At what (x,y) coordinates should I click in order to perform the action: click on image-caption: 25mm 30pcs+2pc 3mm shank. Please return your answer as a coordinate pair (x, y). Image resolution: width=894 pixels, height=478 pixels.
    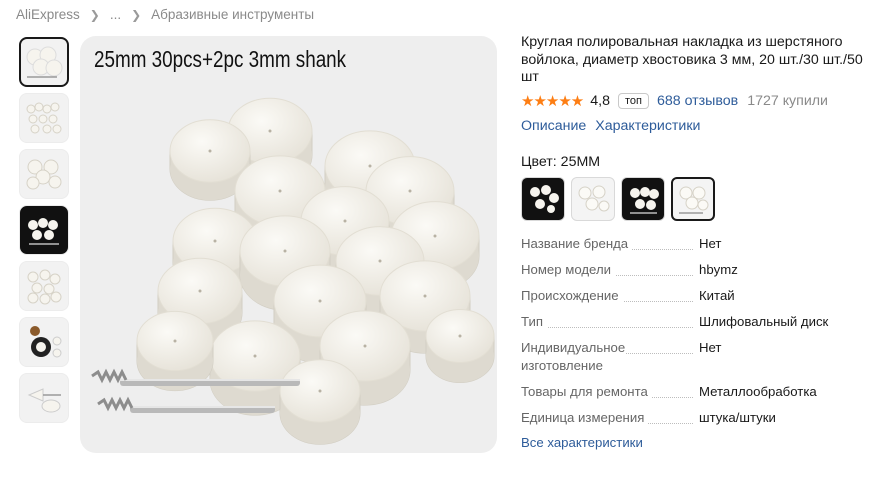
    Looking at the image, I should click on (220, 59).